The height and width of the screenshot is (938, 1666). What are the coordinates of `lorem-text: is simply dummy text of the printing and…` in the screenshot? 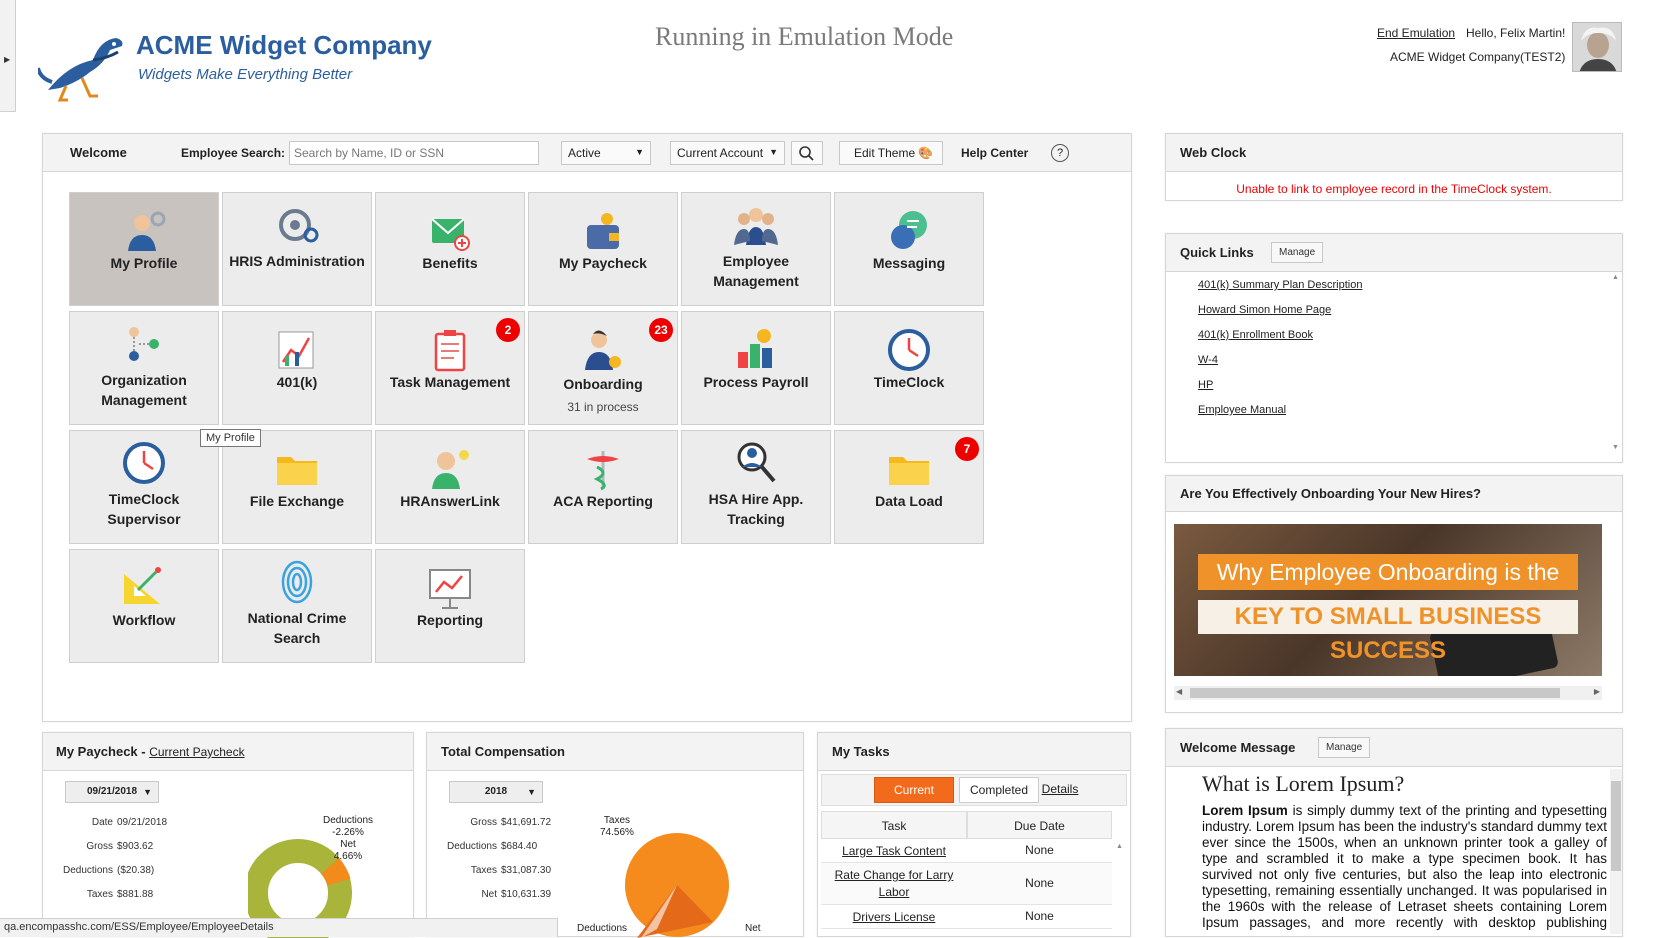 It's located at (1404, 868).